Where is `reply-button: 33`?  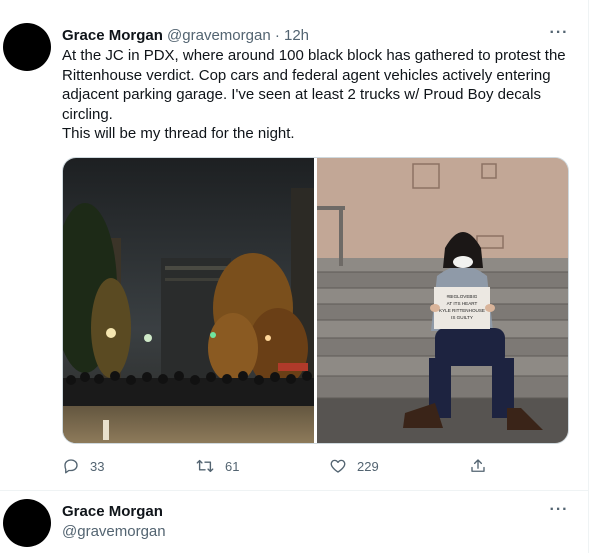 reply-button: 33 is located at coordinates (83, 466).